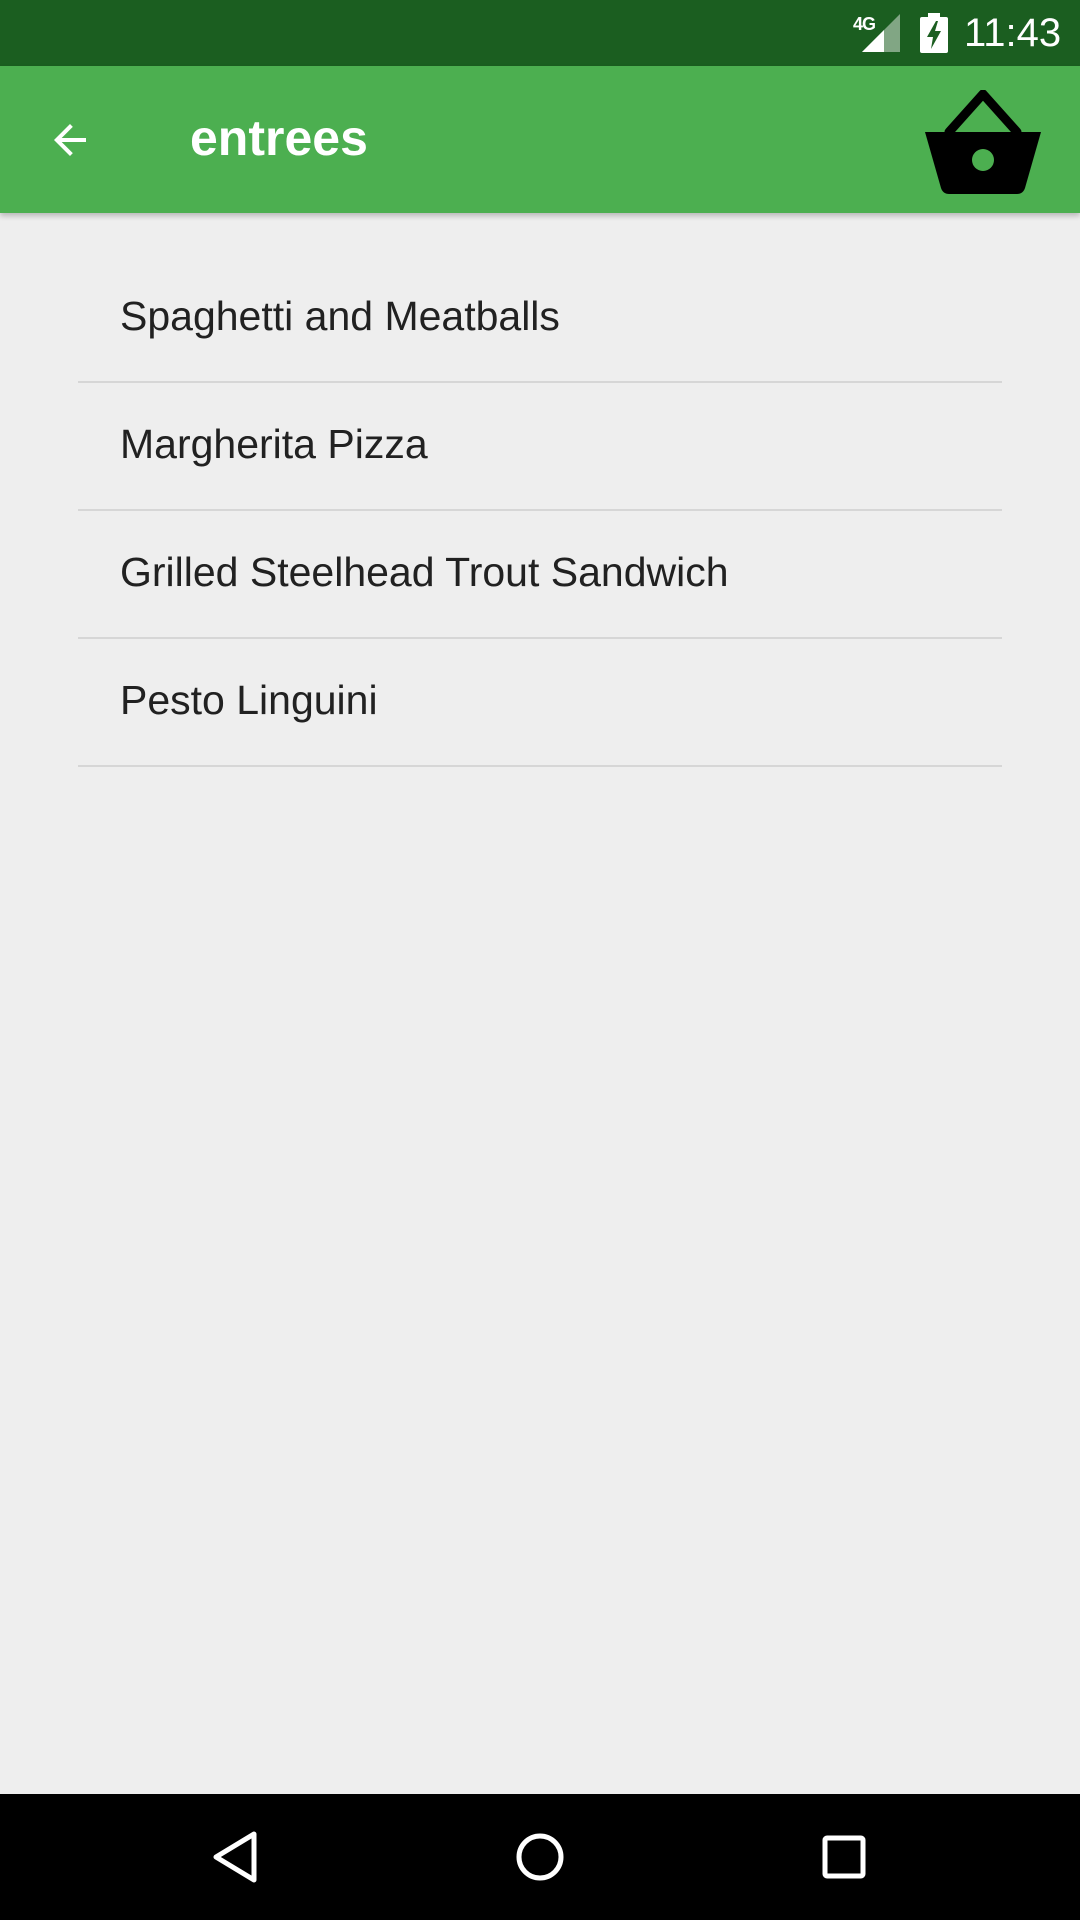  What do you see at coordinates (340, 316) in the screenshot?
I see `list-item-label: Spaghetti and Meatballs` at bounding box center [340, 316].